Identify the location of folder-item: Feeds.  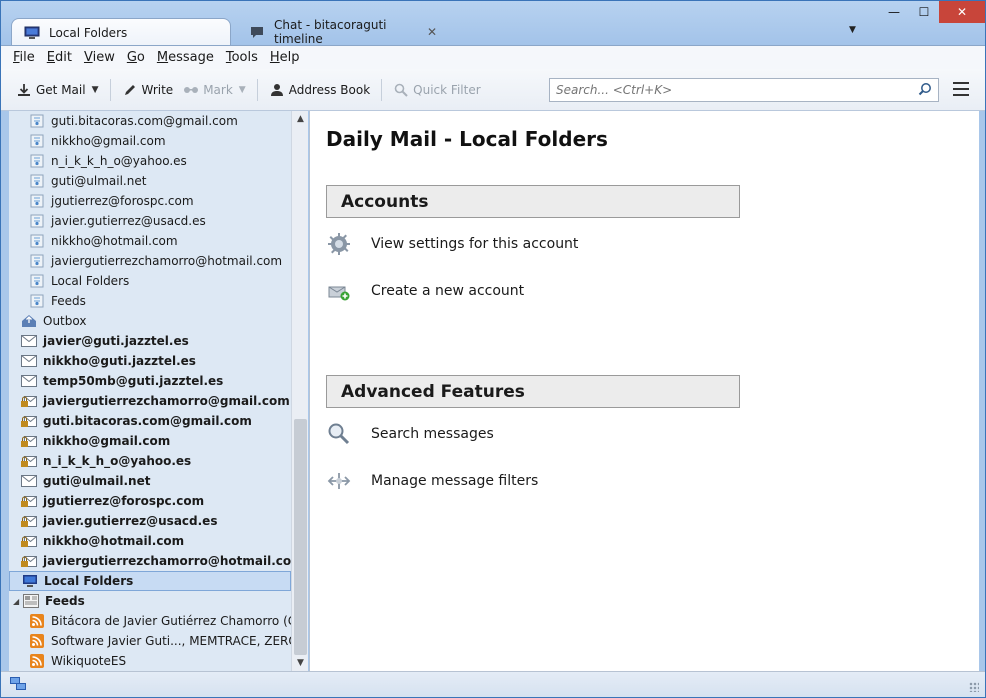
(150, 301).